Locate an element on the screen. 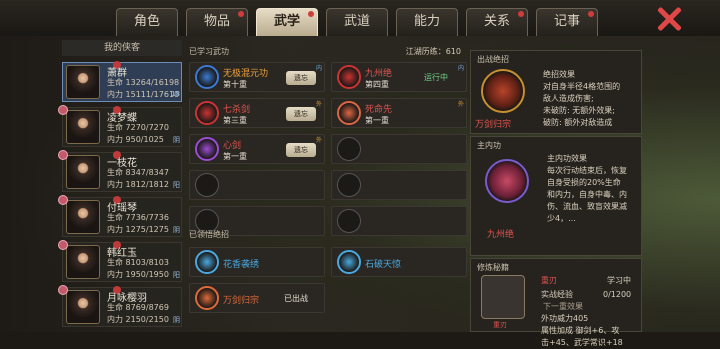  tab-5: 关系 is located at coordinates (497, 22).